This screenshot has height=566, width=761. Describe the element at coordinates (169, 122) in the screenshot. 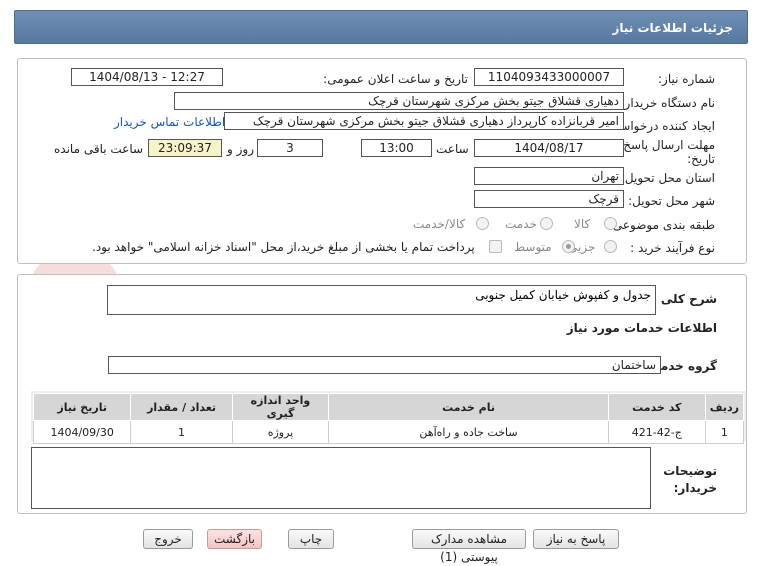

I see `buyer-contact-link: اطلاعات تماس خریدار` at that location.